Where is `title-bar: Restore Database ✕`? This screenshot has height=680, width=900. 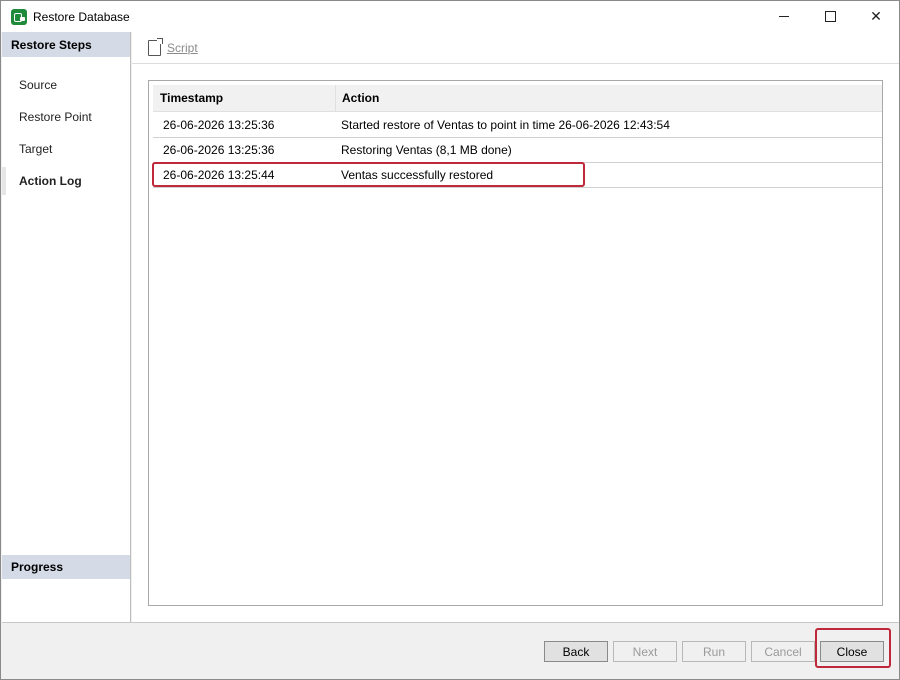
title-bar: Restore Database ✕ is located at coordinates (450, 16).